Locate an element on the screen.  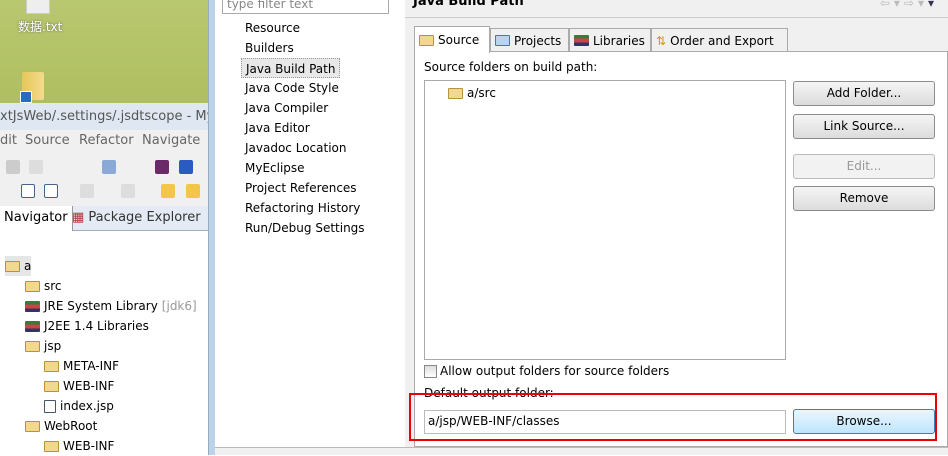
allow-output-checkbox is located at coordinates (430, 371).